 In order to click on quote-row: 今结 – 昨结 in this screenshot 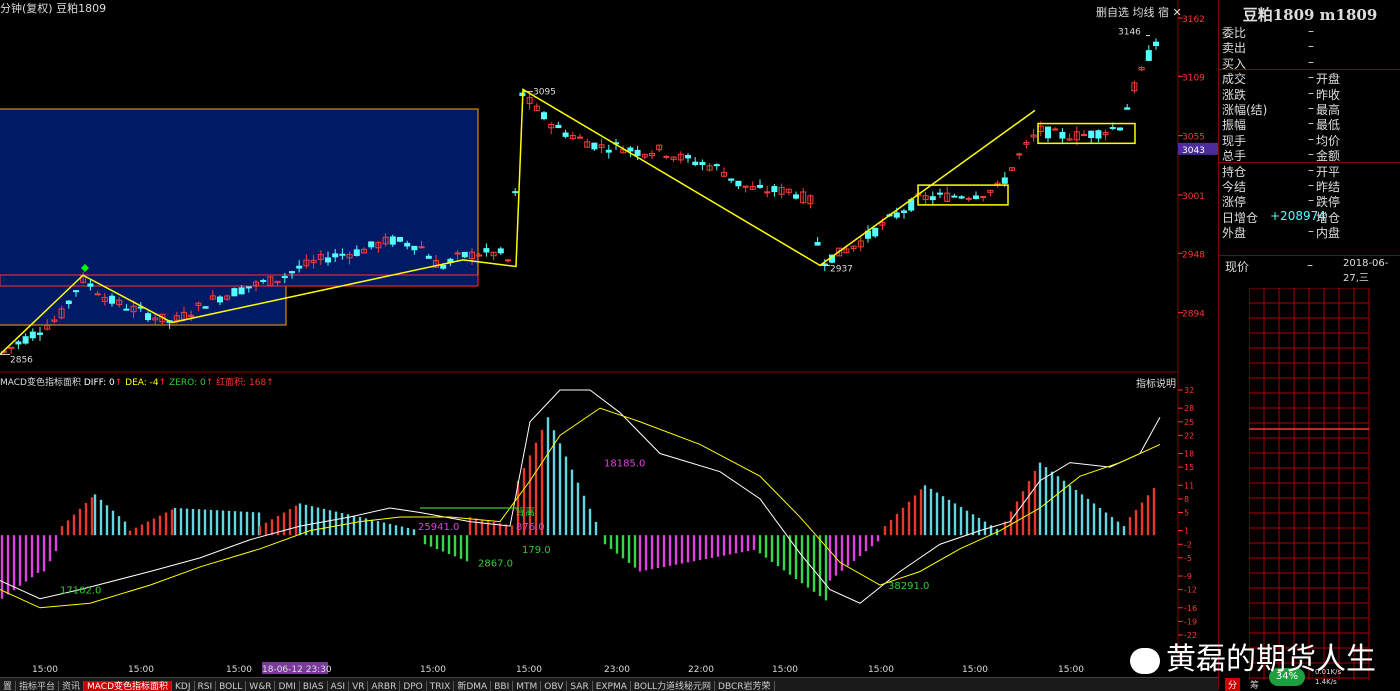, I will do `click(1281, 186)`.